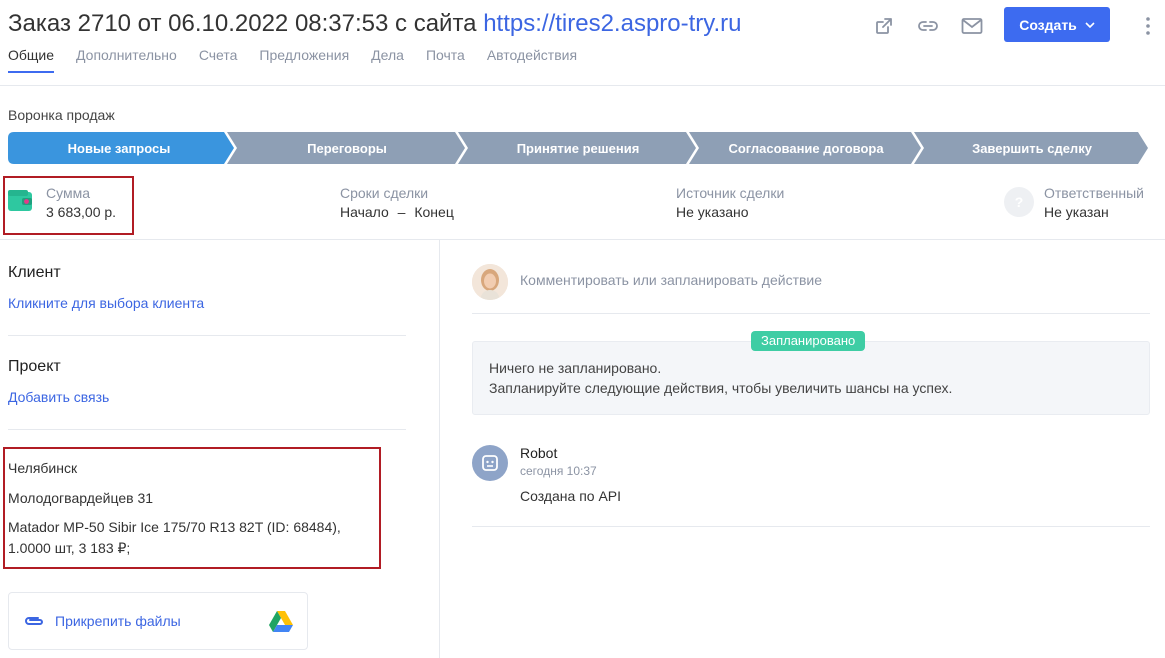 This screenshot has height=658, width=1165. What do you see at coordinates (1094, 212) in the screenshot?
I see `responsible-value: Не указан` at bounding box center [1094, 212].